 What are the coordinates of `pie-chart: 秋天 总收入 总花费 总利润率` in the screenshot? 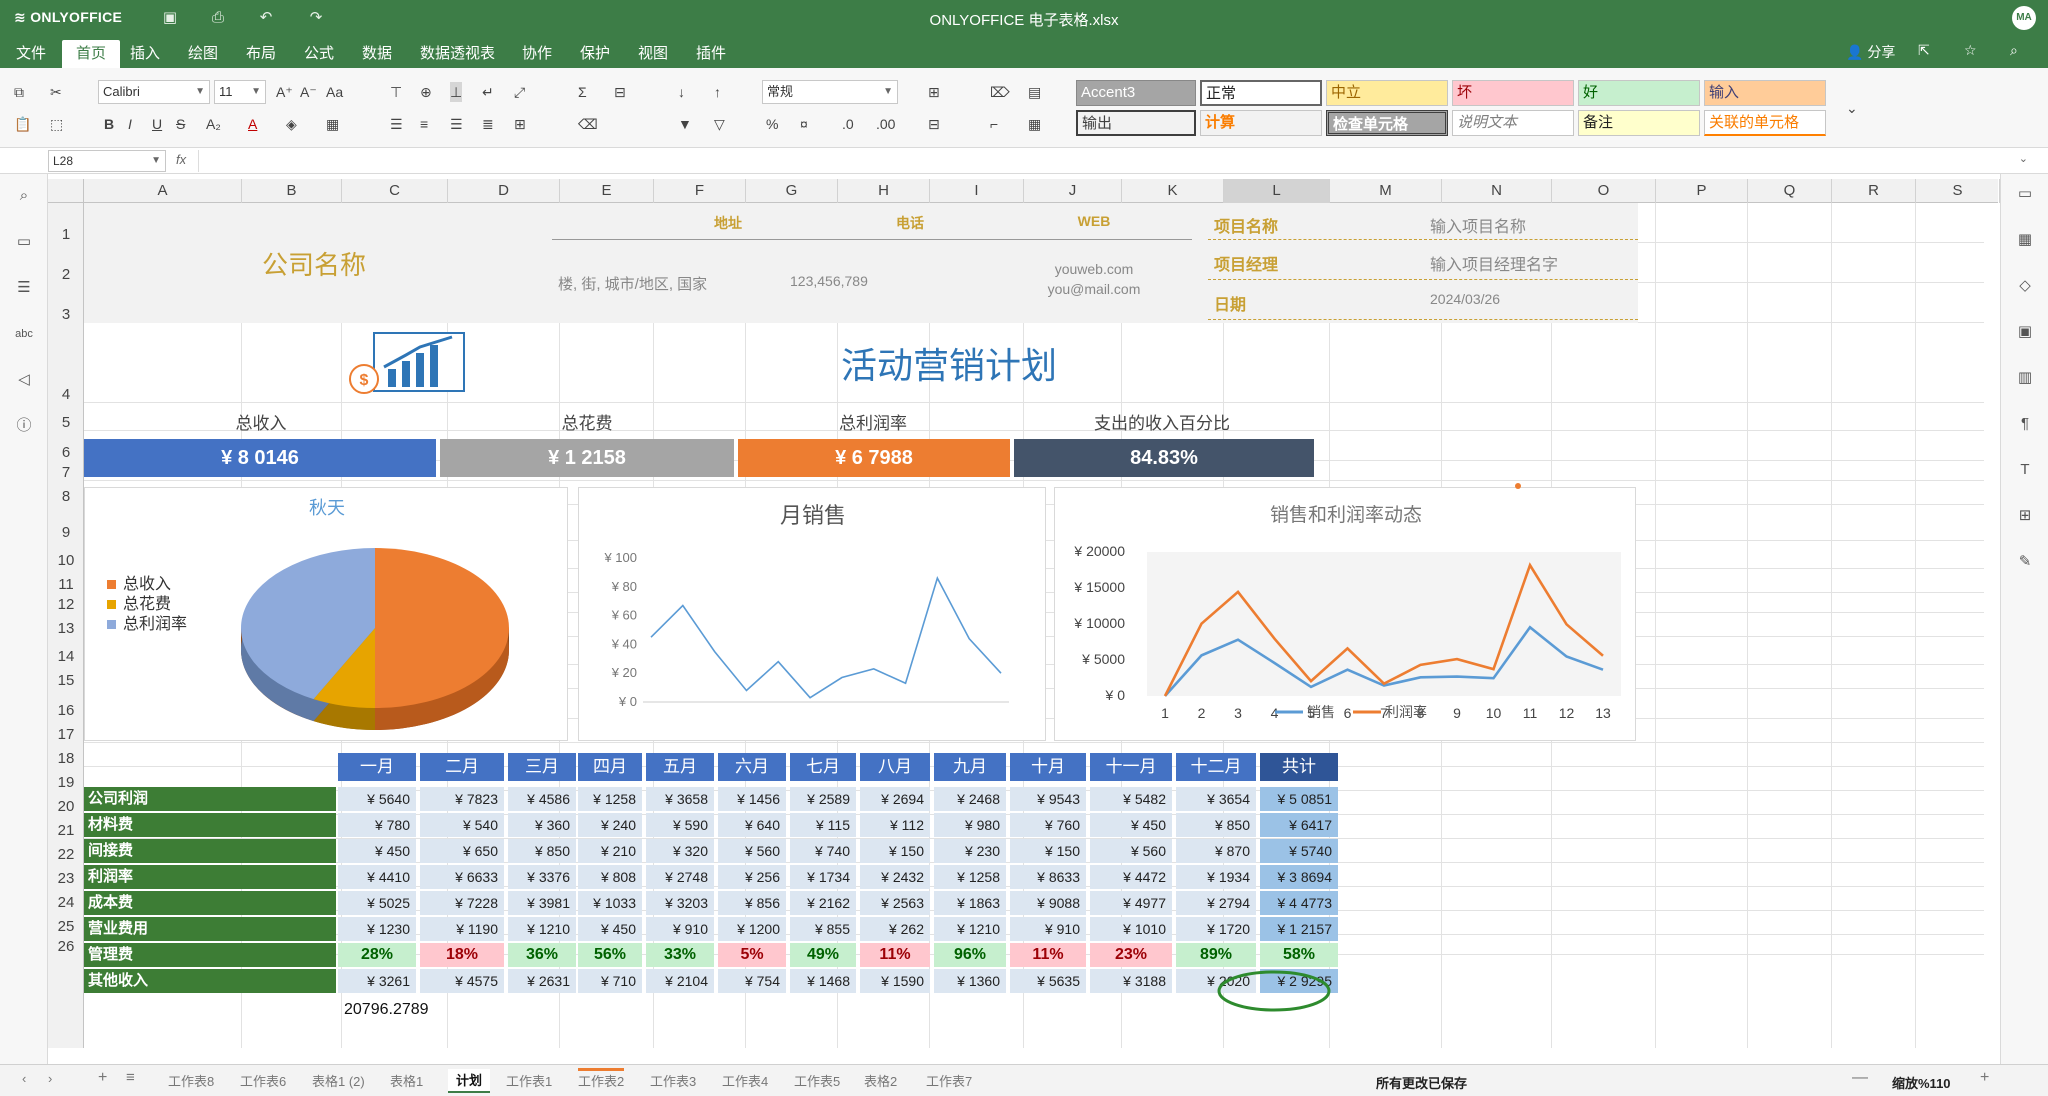 It's located at (326, 614).